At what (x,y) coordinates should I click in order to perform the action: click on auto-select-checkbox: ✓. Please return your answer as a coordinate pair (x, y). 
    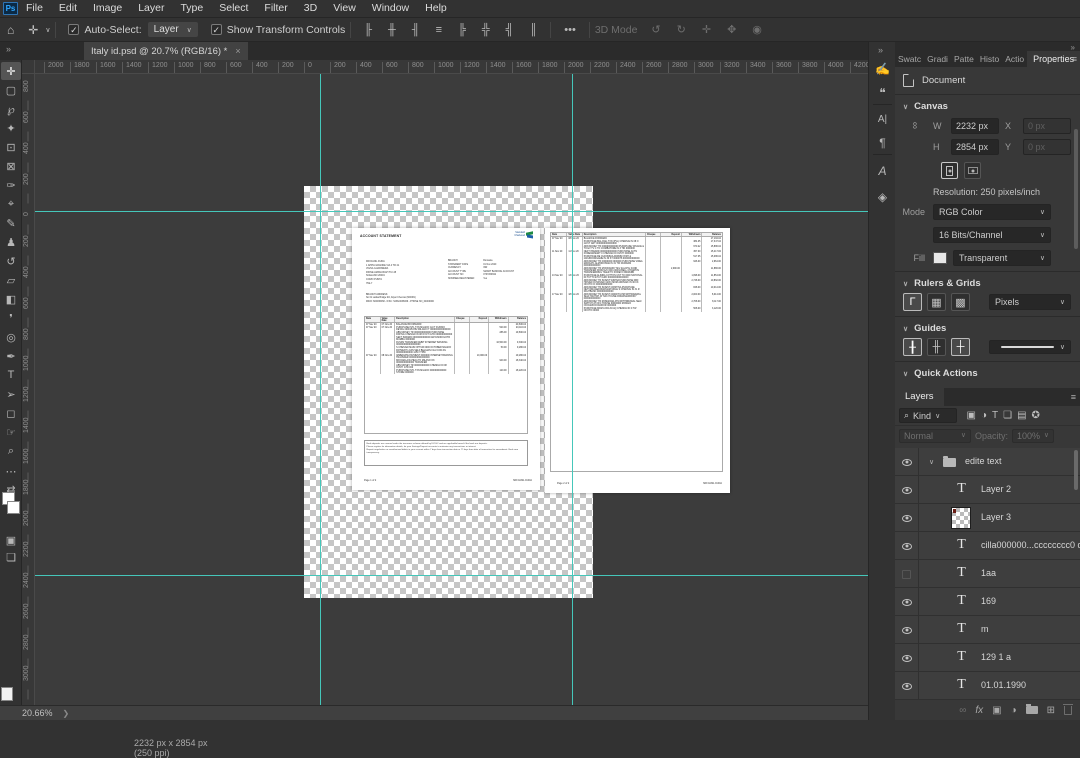
    Looking at the image, I should click on (74, 29).